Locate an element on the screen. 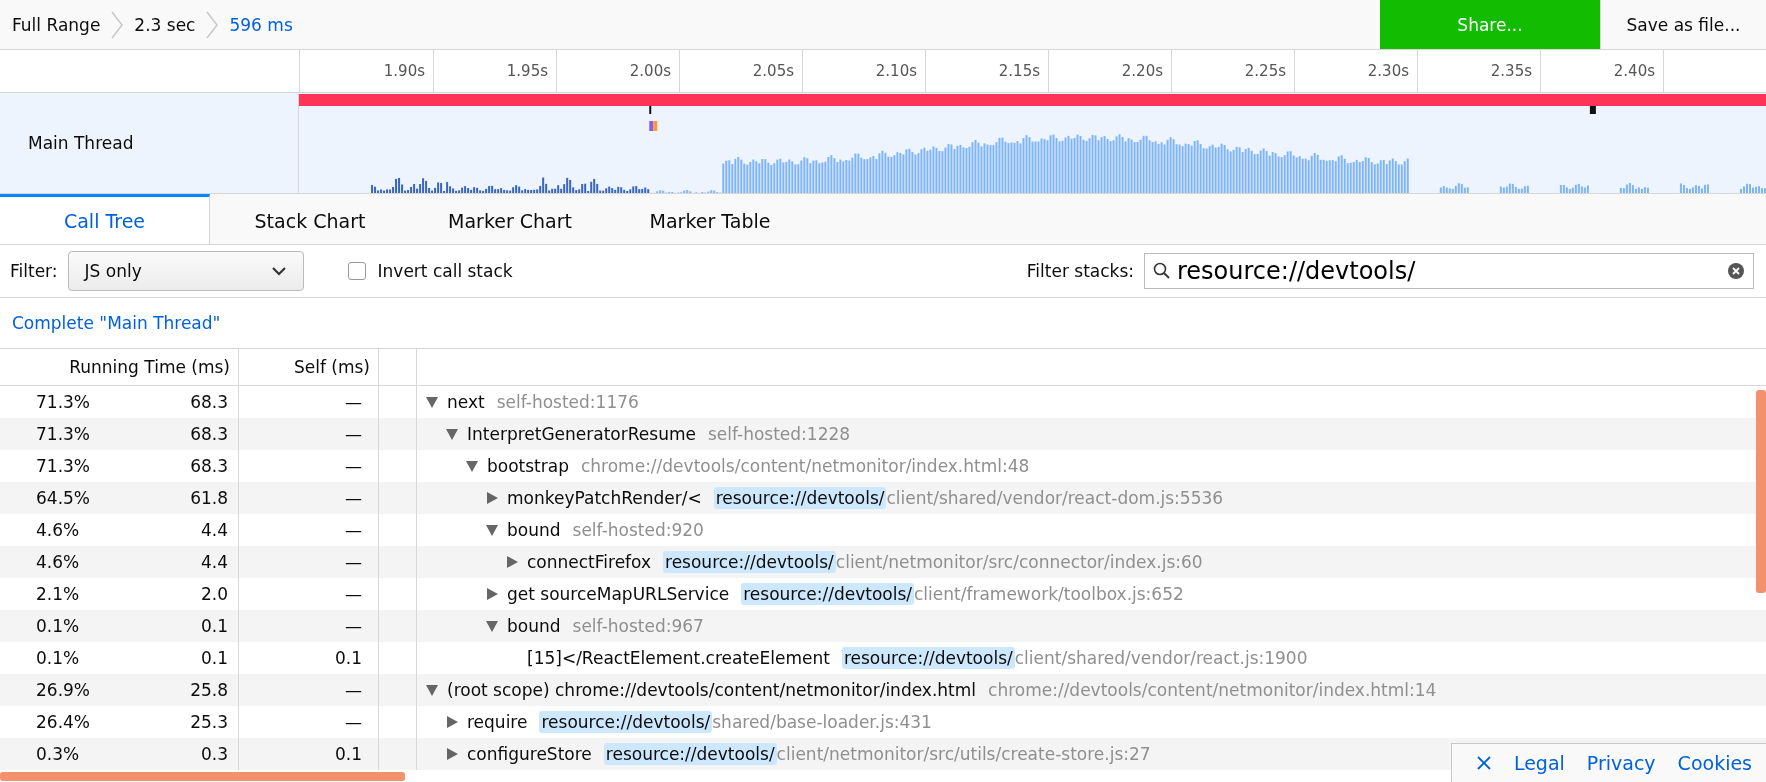  tick-label: 2.00s is located at coordinates (650, 71).